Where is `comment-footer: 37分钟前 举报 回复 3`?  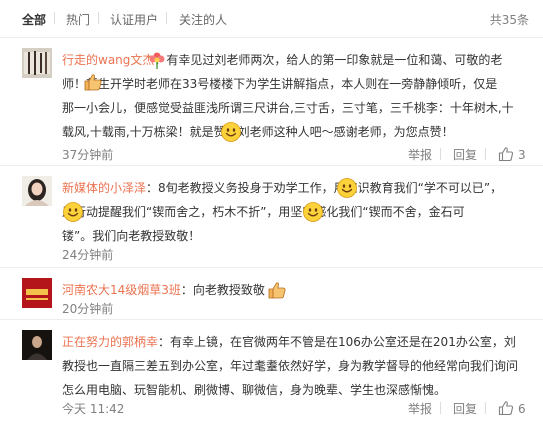 comment-footer: 37分钟前 举报 回复 3 is located at coordinates (296, 154).